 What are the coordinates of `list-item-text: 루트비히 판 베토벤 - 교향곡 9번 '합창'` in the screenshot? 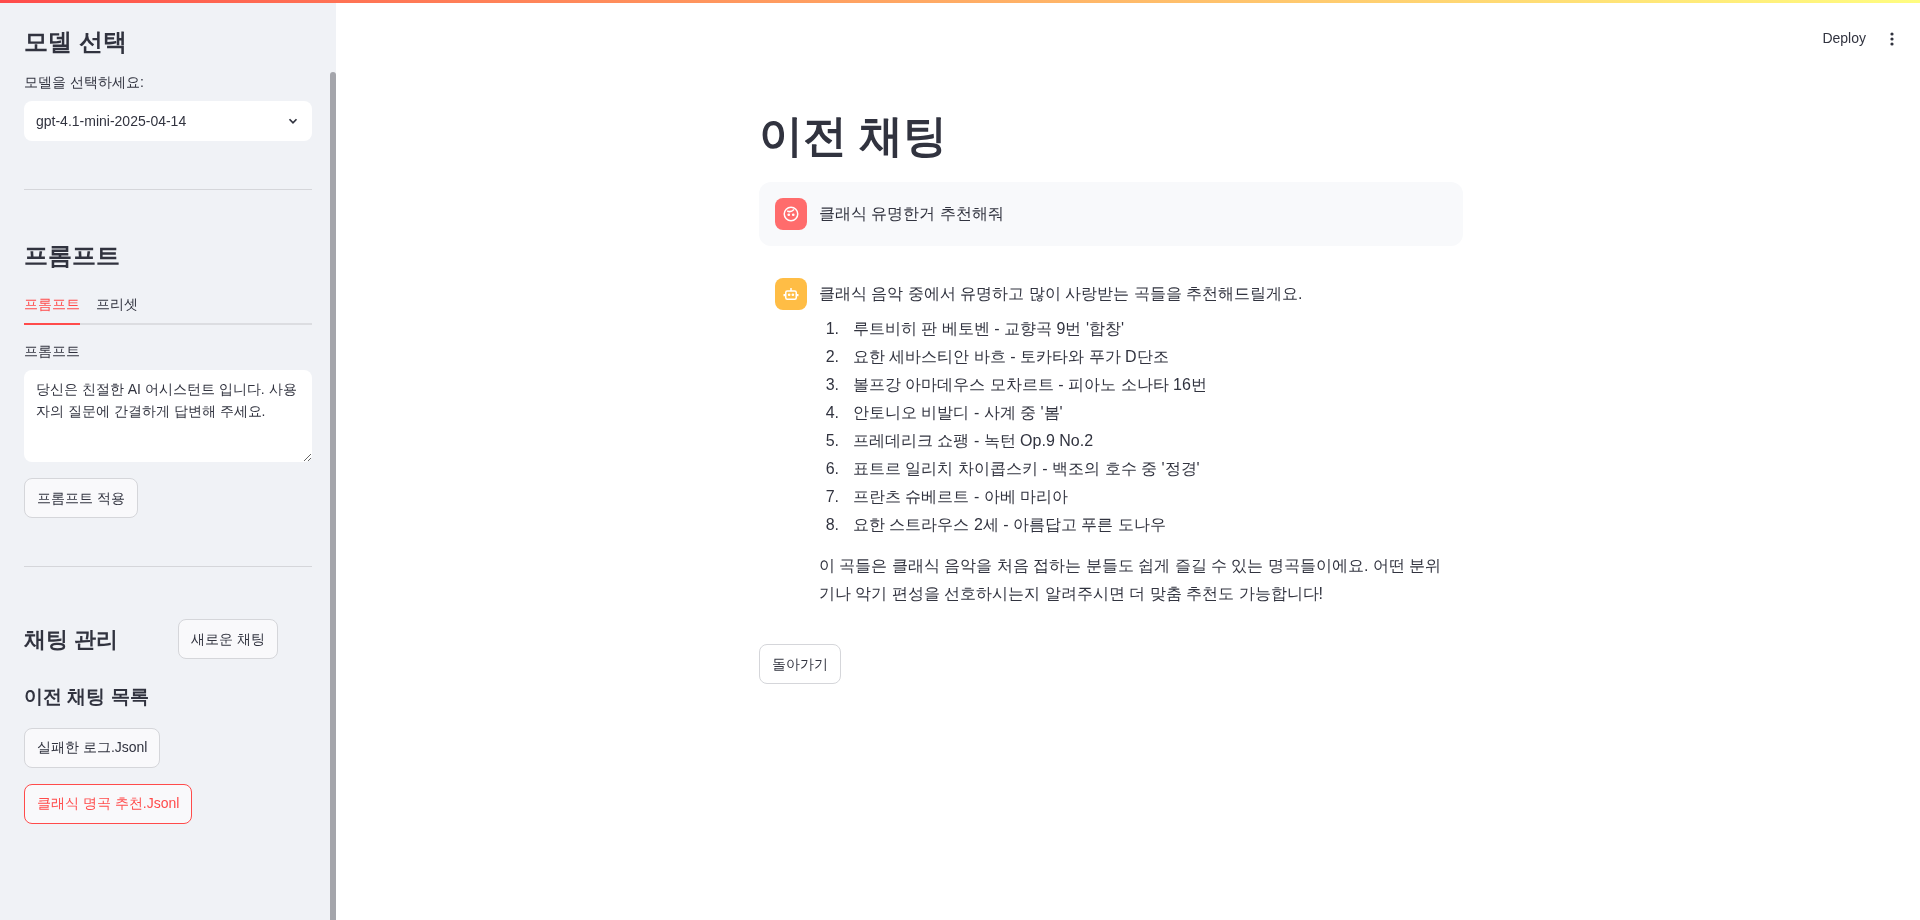 It's located at (988, 329).